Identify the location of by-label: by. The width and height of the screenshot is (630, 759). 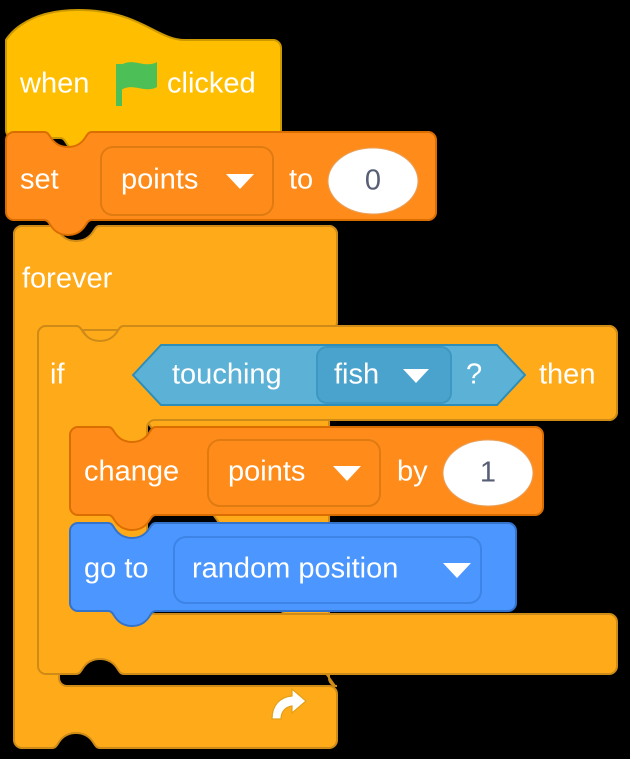
(412, 472).